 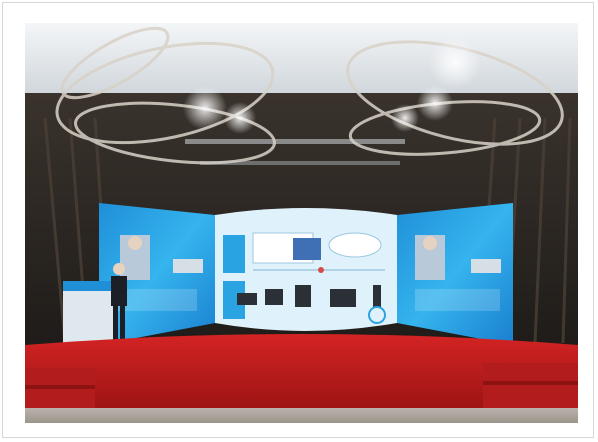 What do you see at coordinates (295, 141) in the screenshot?
I see `lighting-truss` at bounding box center [295, 141].